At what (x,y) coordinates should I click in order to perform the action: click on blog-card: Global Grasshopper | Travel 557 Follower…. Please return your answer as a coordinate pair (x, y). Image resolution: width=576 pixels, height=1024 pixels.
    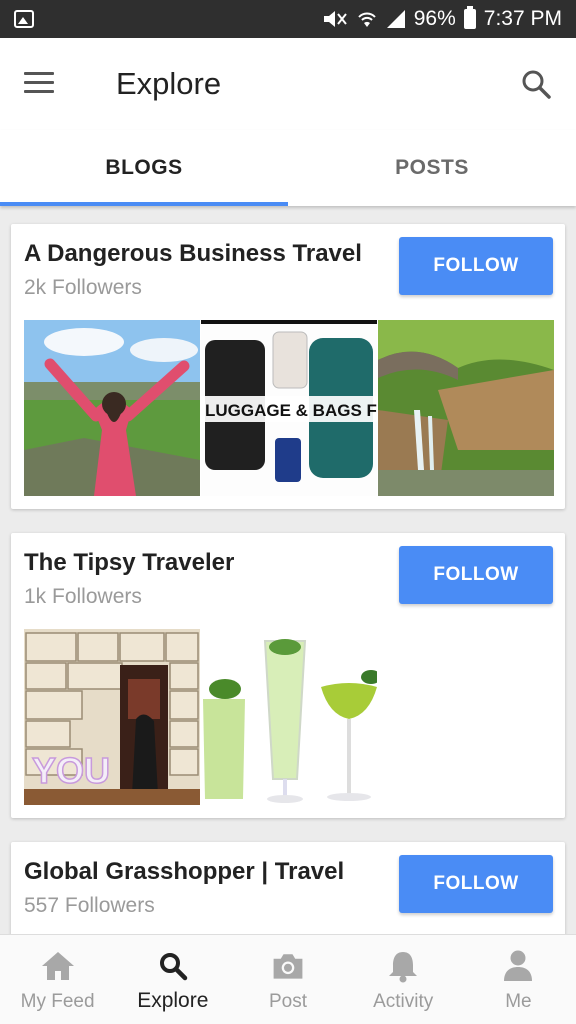
    Looking at the image, I should click on (288, 888).